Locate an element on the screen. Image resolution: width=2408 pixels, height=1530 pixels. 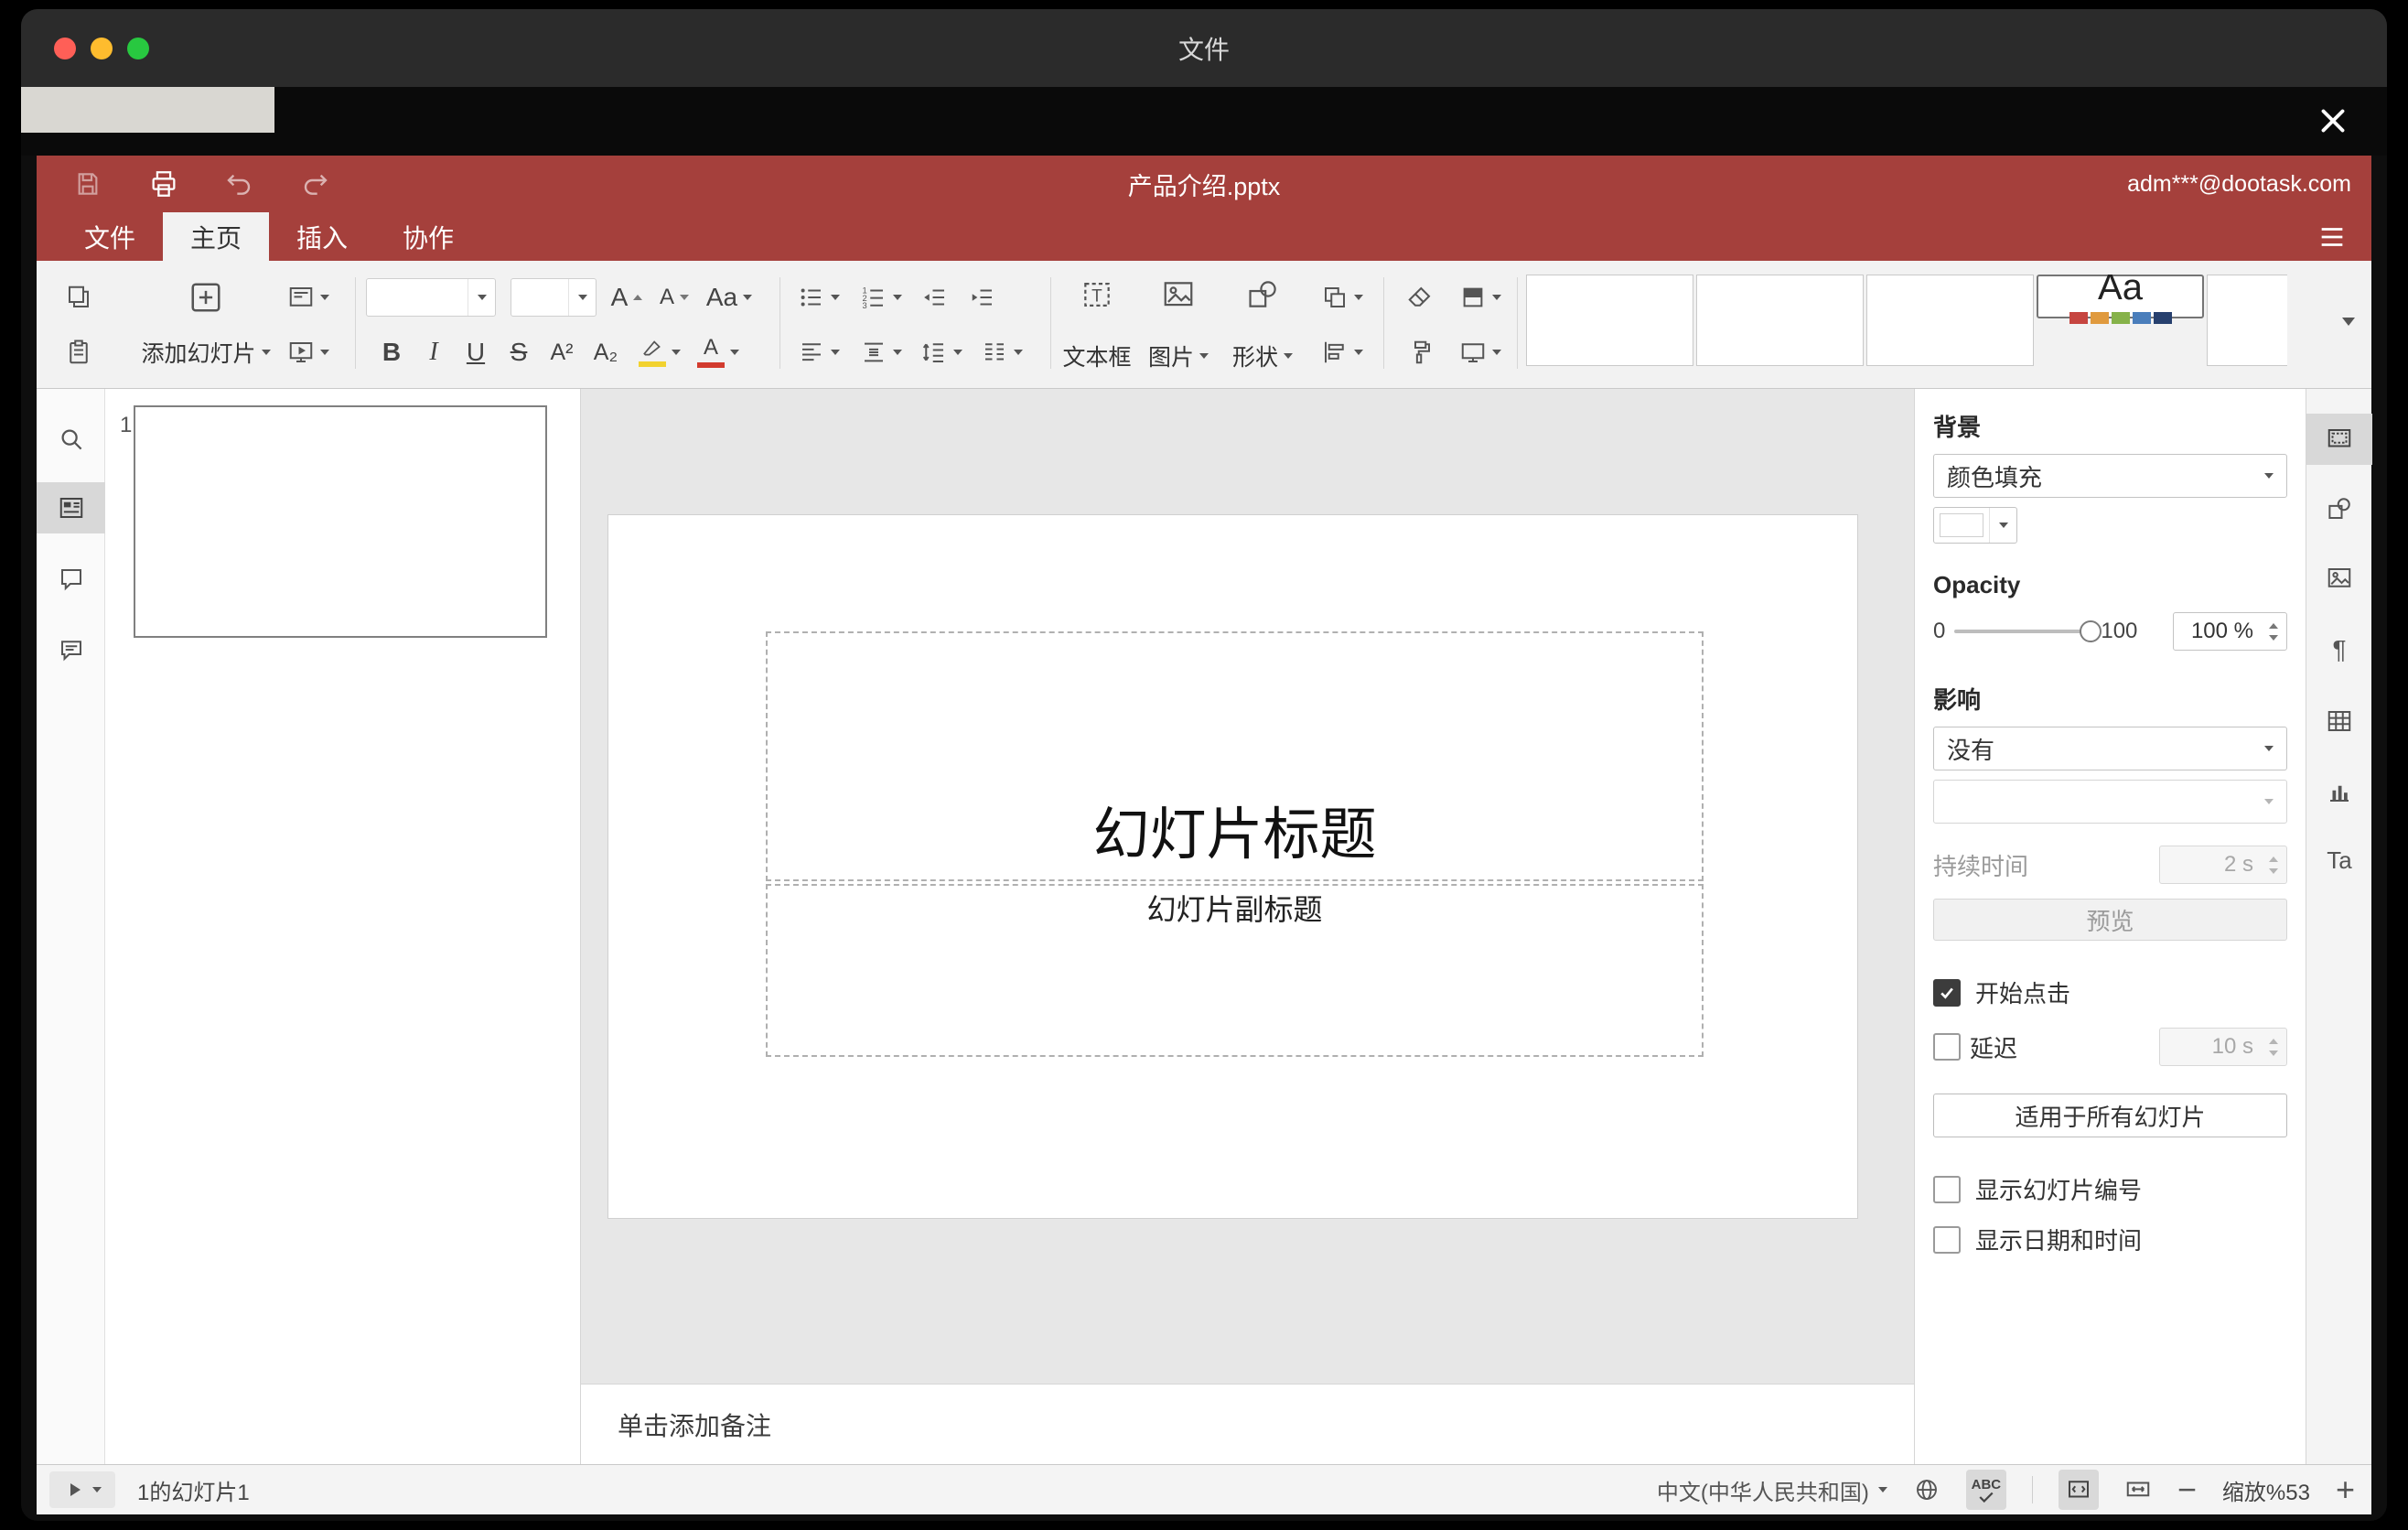
sidebar-item-chart-settings is located at coordinates (2339, 791).